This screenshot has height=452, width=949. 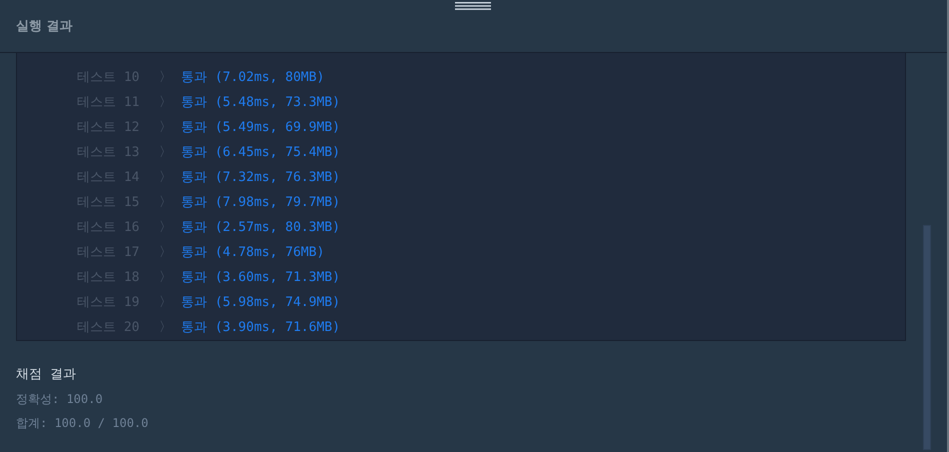 I want to click on test-result: 통과 (7.98ms, 79.7MB), so click(x=260, y=202).